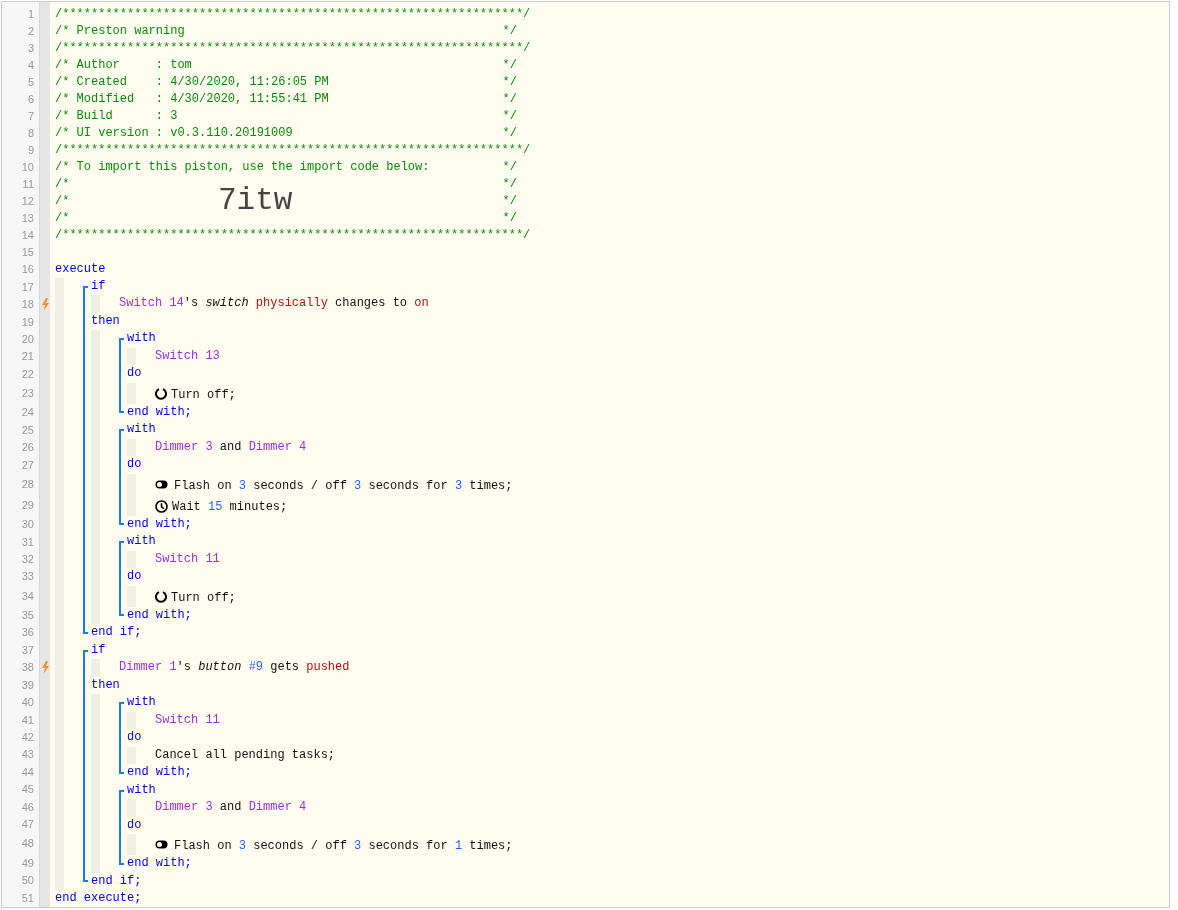  What do you see at coordinates (116, 116) in the screenshot?
I see `comment-text: /* Build : 3` at bounding box center [116, 116].